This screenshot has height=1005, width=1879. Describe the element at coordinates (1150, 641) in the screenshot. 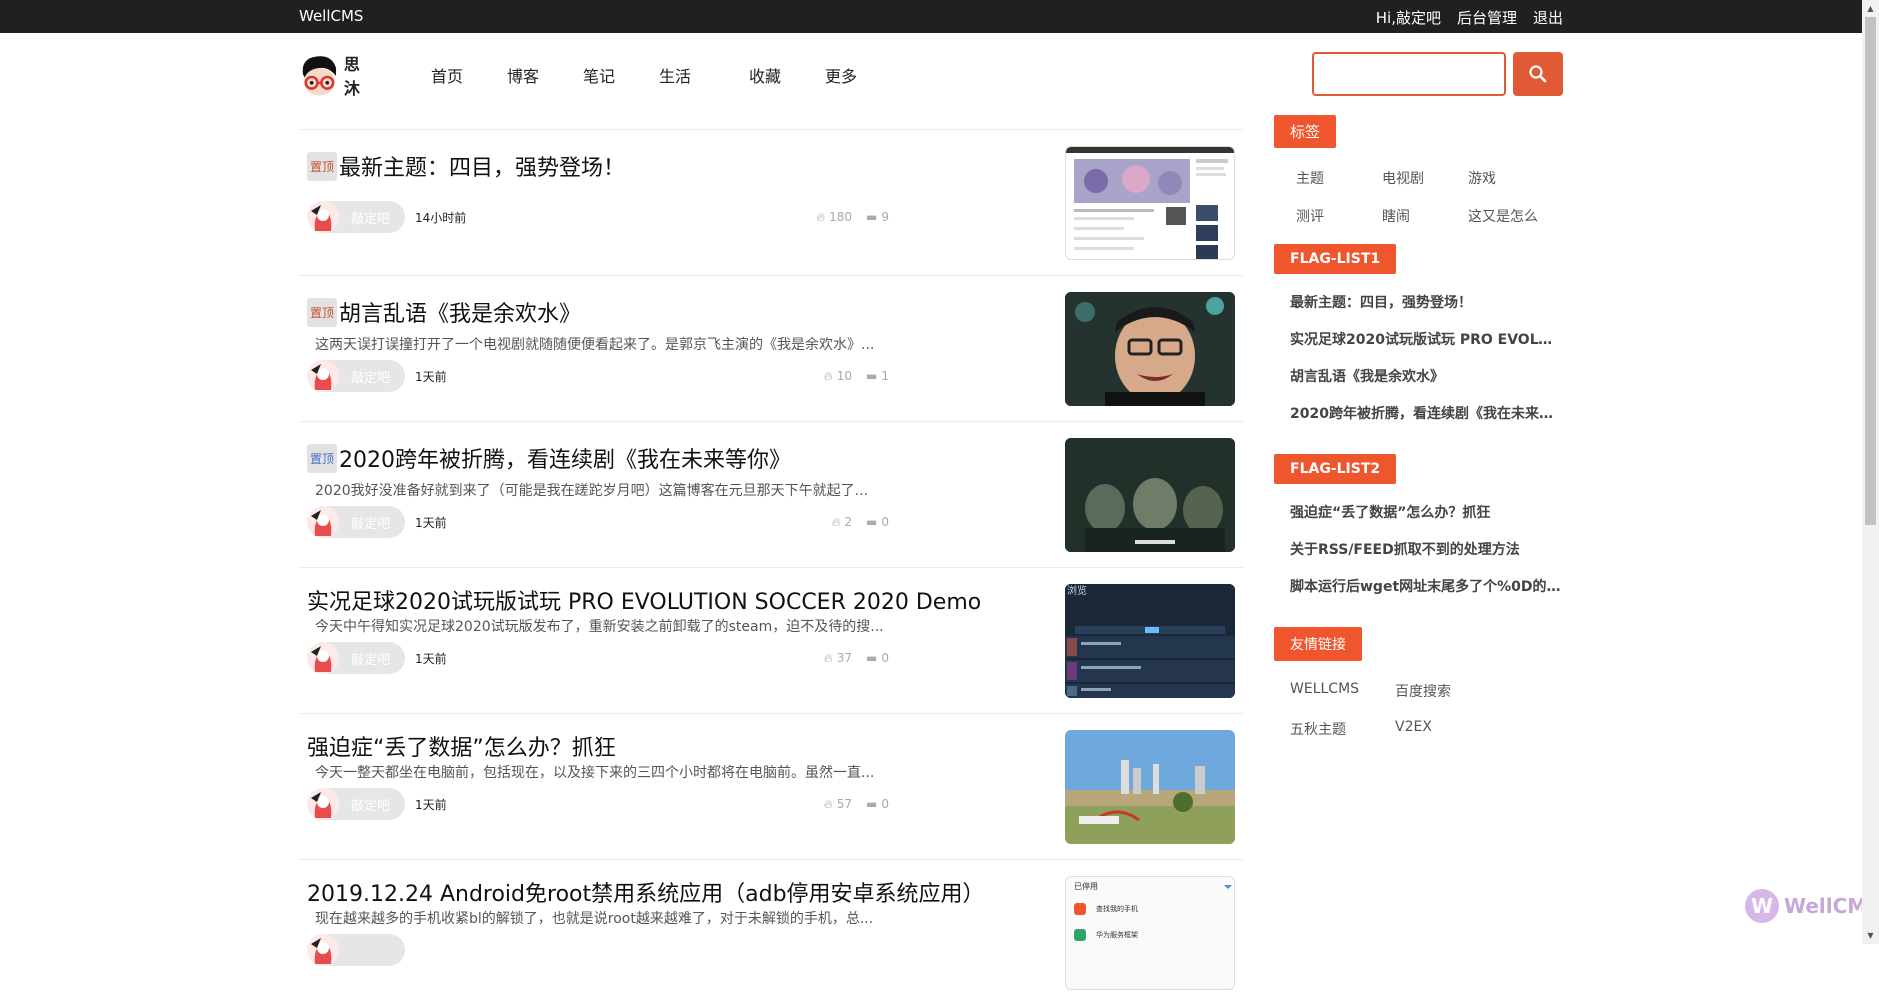

I see `thread-thumbnail: 浏览` at that location.